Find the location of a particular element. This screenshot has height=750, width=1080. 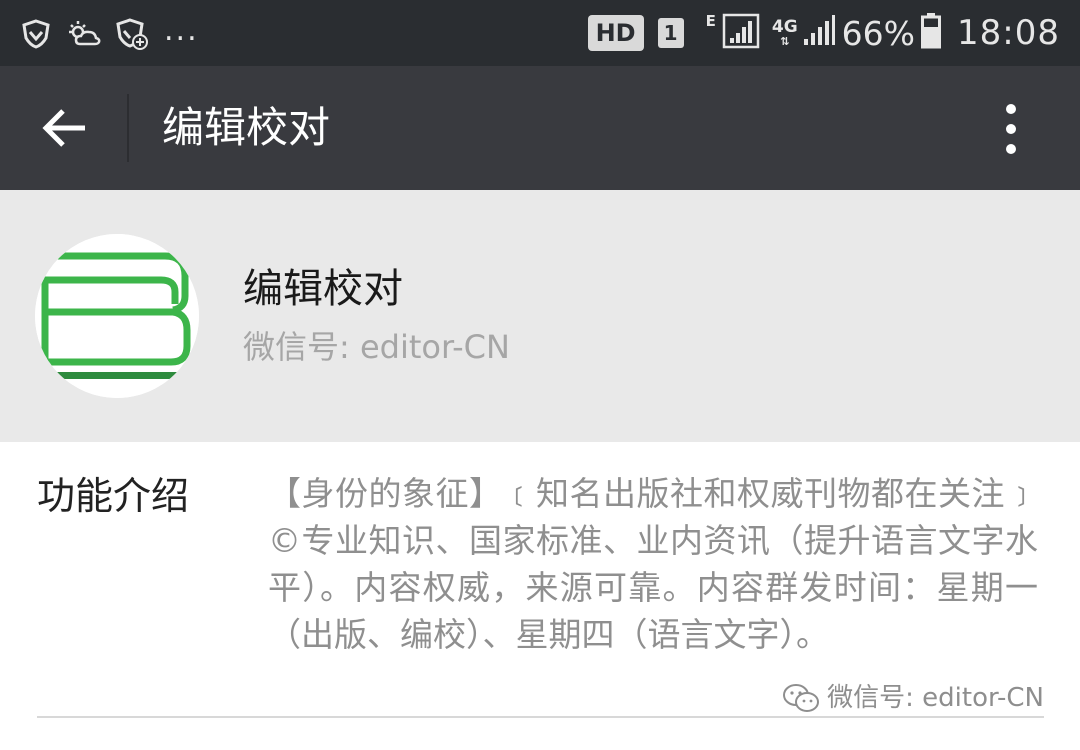

account-name: 编辑校对 is located at coordinates (323, 289).